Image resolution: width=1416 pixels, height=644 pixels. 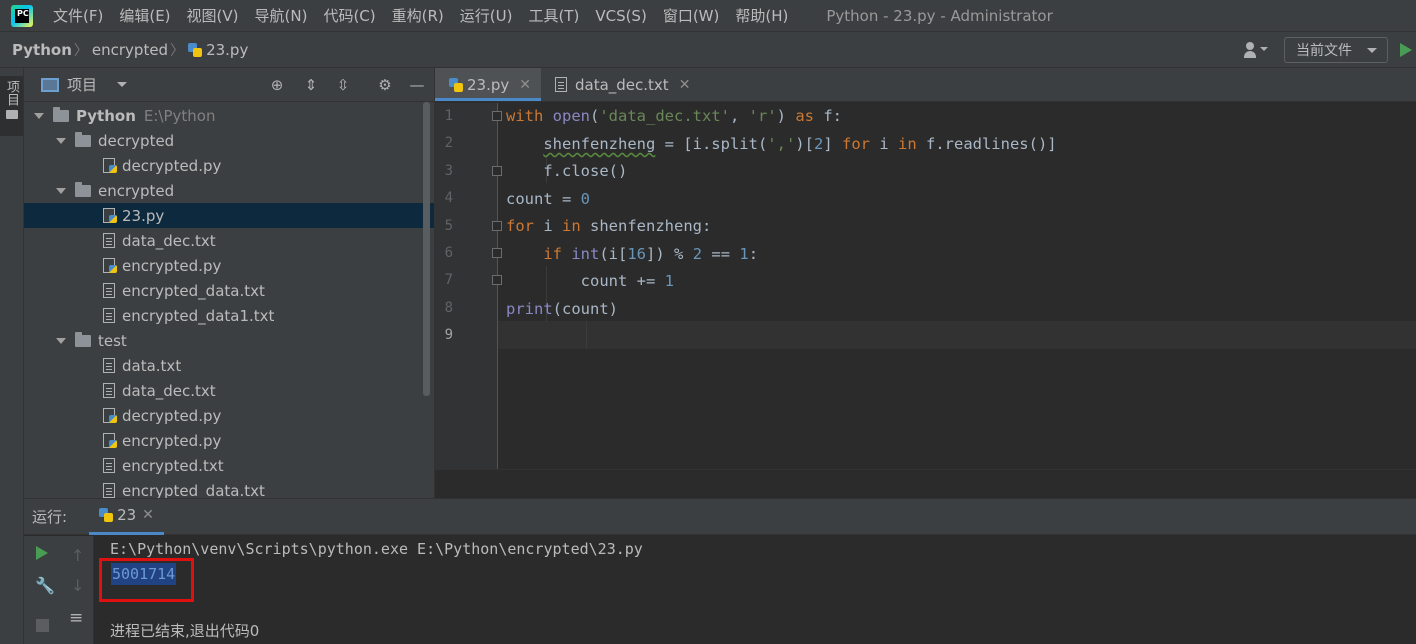 I want to click on rerun-icon, so click(x=42, y=553).